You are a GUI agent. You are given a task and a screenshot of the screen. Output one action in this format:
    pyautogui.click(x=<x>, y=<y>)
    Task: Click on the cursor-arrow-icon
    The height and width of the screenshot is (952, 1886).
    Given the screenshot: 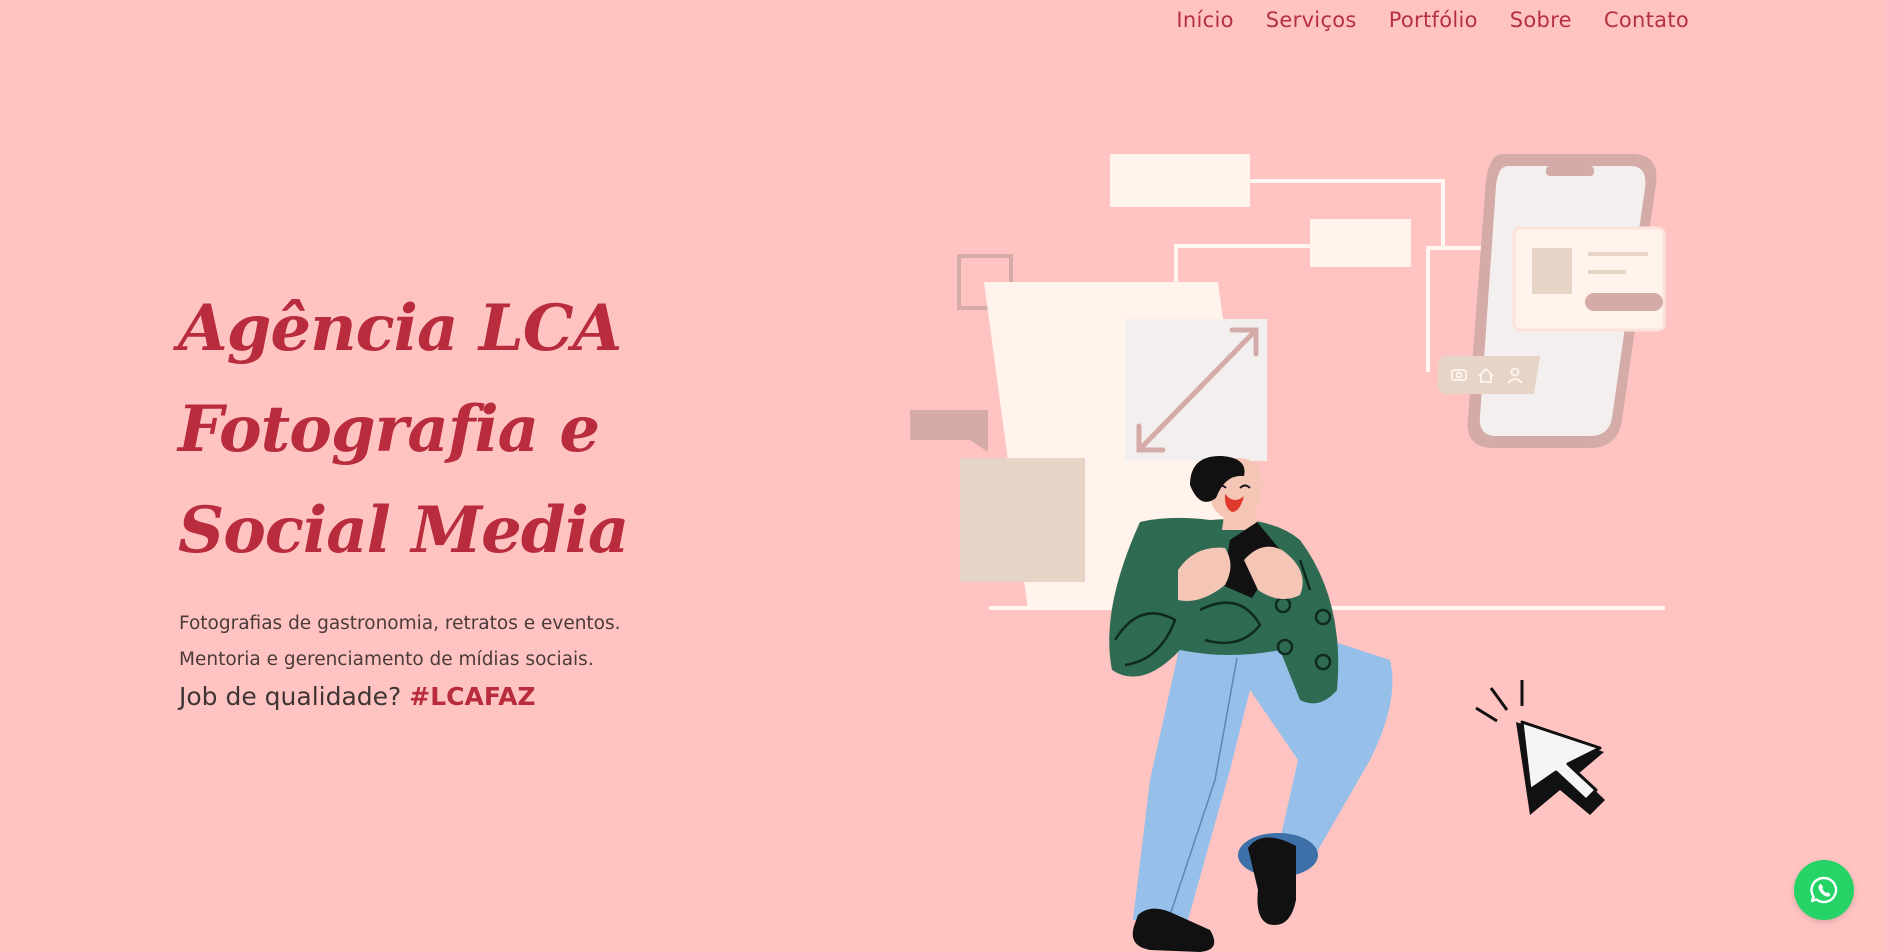 What is the action you would take?
    pyautogui.click(x=1540, y=747)
    